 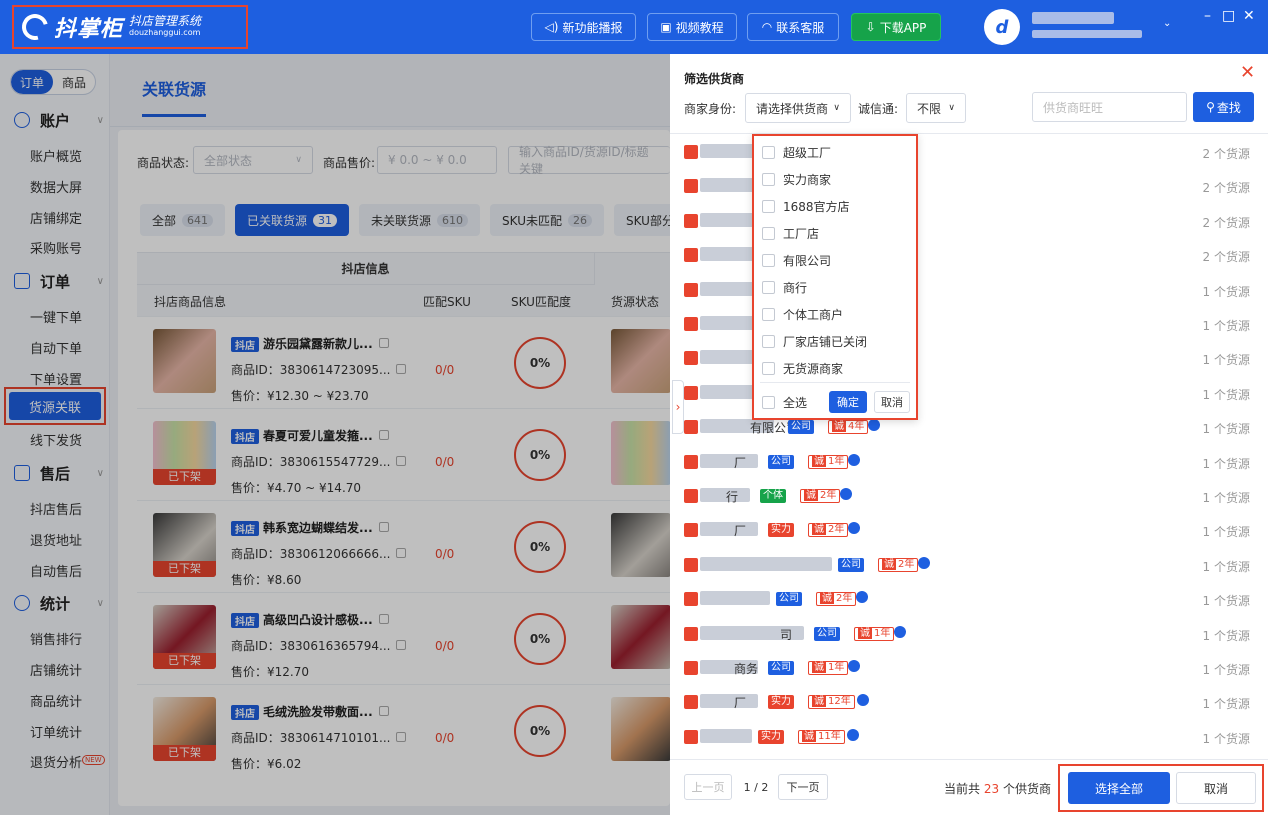 I want to click on cancel-button: 取消, so click(x=1216, y=788).